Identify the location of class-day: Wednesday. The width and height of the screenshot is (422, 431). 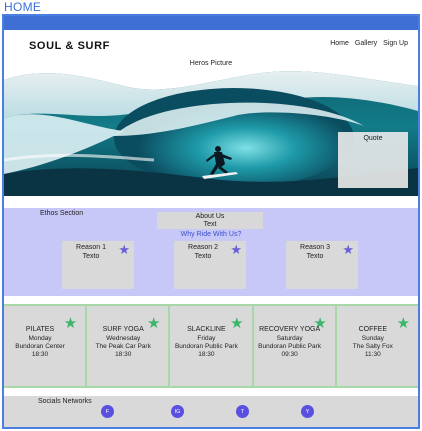
(123, 338).